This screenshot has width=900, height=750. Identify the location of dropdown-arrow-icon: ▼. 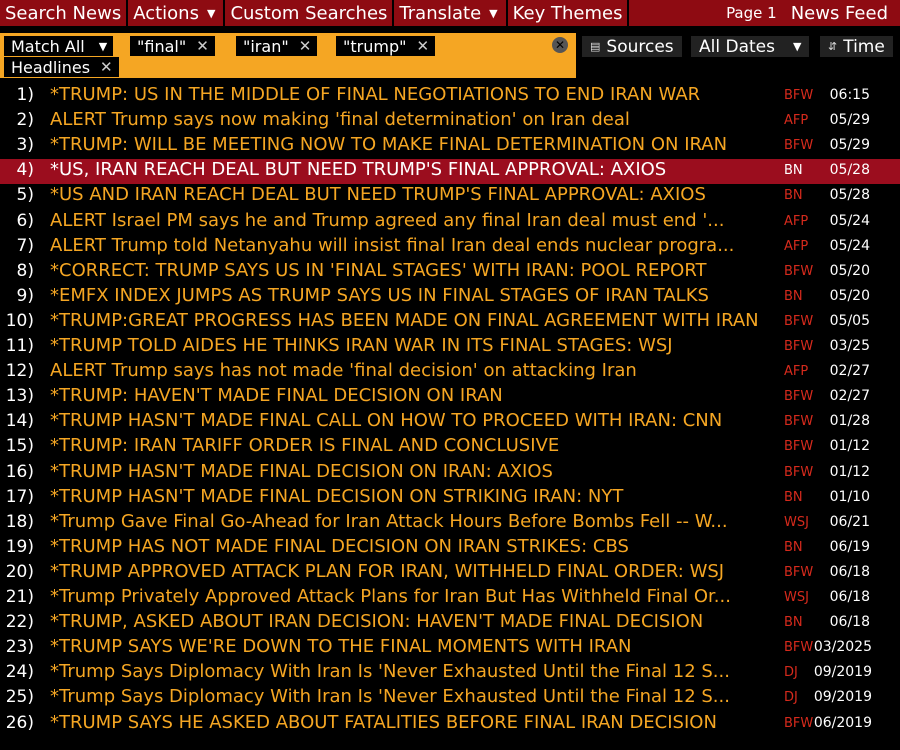
(211, 13).